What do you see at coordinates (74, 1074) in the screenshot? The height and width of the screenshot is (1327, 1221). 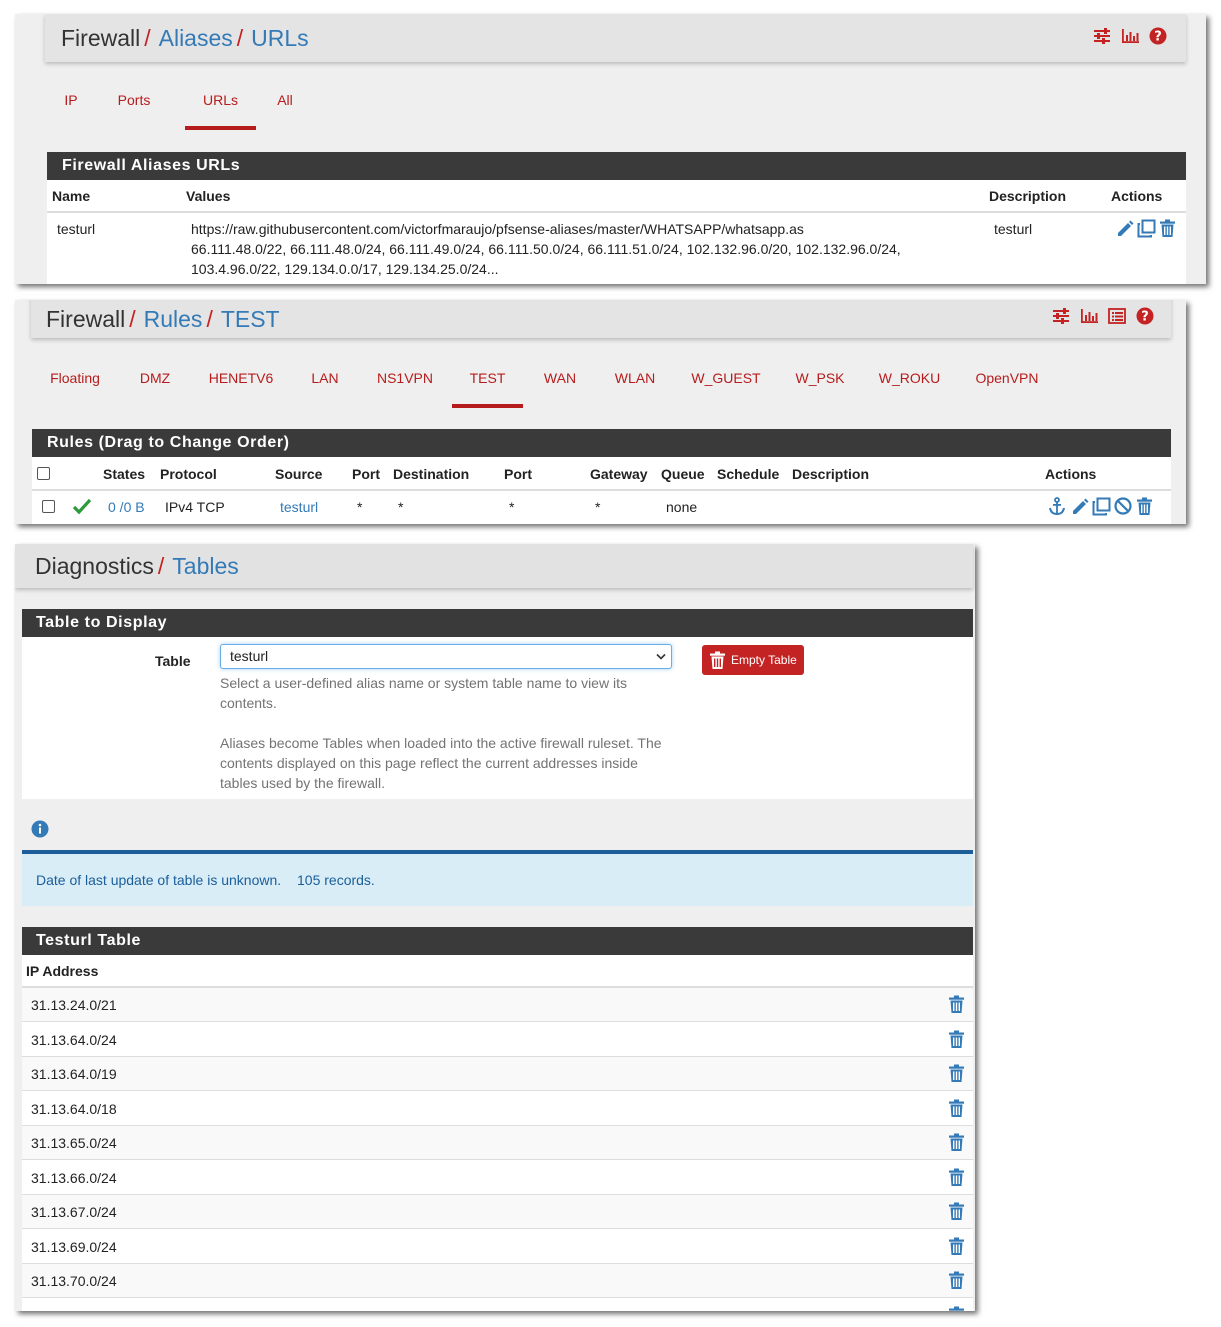 I see `ip-address: 31.13.64.0/19` at bounding box center [74, 1074].